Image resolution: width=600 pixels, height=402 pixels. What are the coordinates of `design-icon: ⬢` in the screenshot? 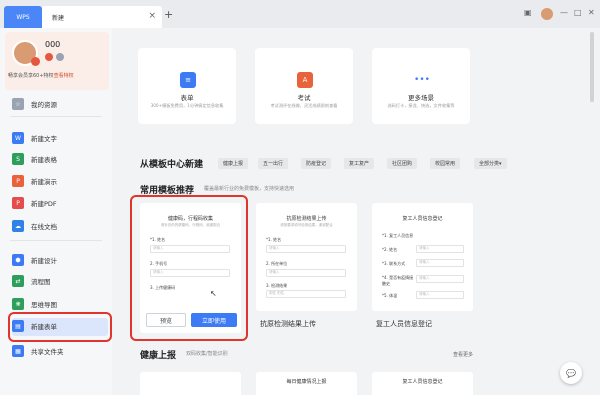 It's located at (18, 260).